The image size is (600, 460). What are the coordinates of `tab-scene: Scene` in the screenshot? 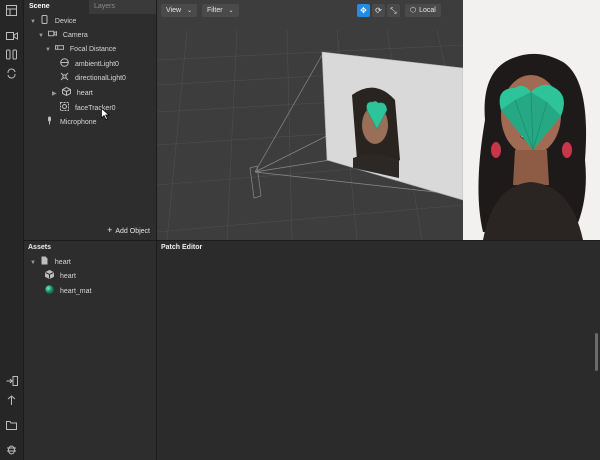 It's located at (39, 7).